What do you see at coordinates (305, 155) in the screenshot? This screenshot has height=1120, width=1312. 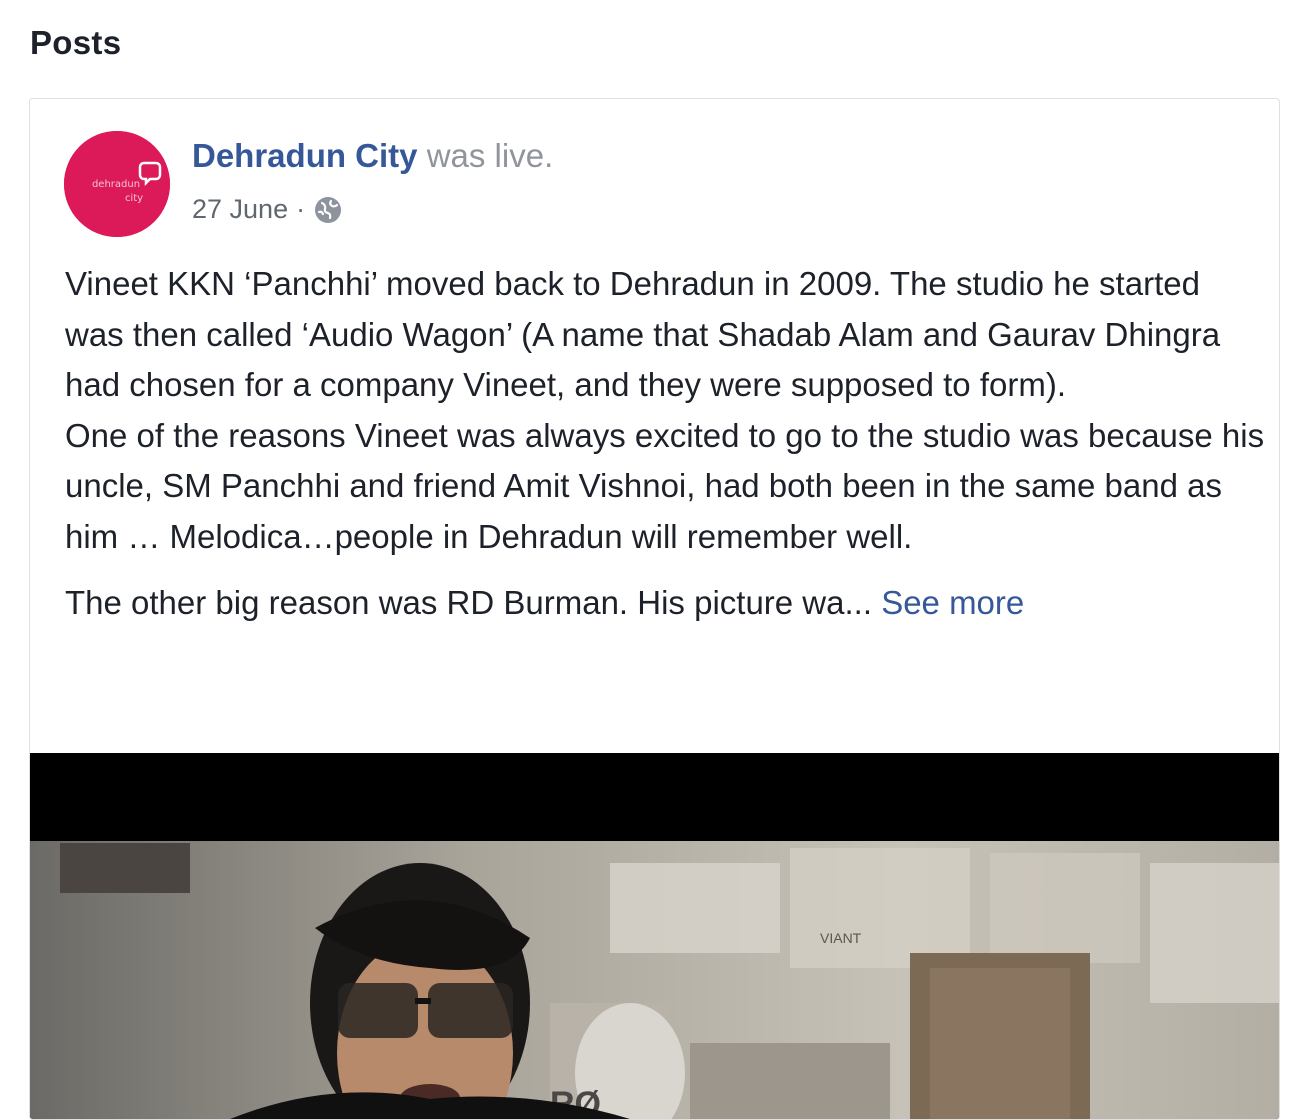 I see `page-name-link: Dehradun City` at bounding box center [305, 155].